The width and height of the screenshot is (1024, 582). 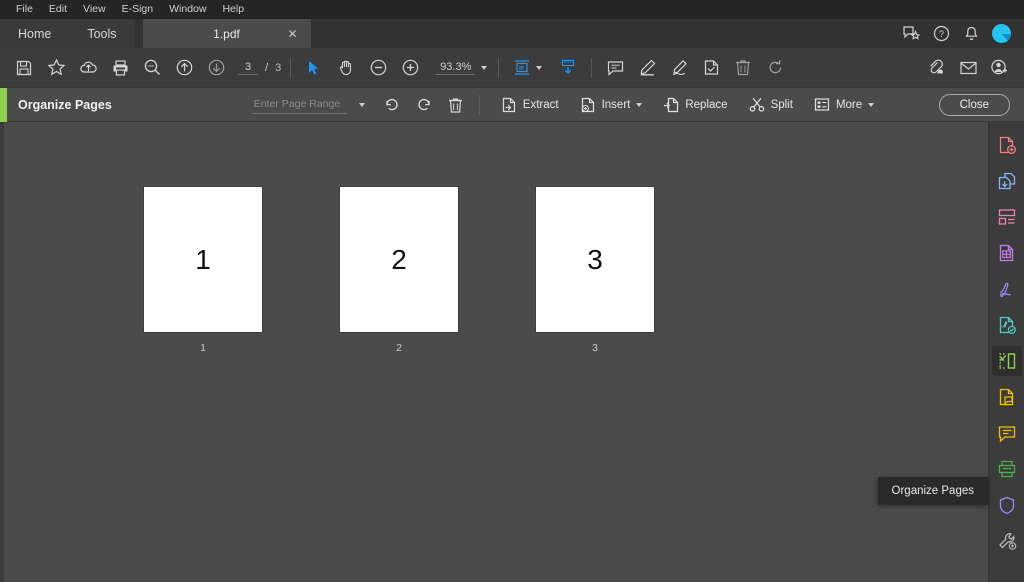 What do you see at coordinates (152, 68) in the screenshot?
I see `search-icon` at bounding box center [152, 68].